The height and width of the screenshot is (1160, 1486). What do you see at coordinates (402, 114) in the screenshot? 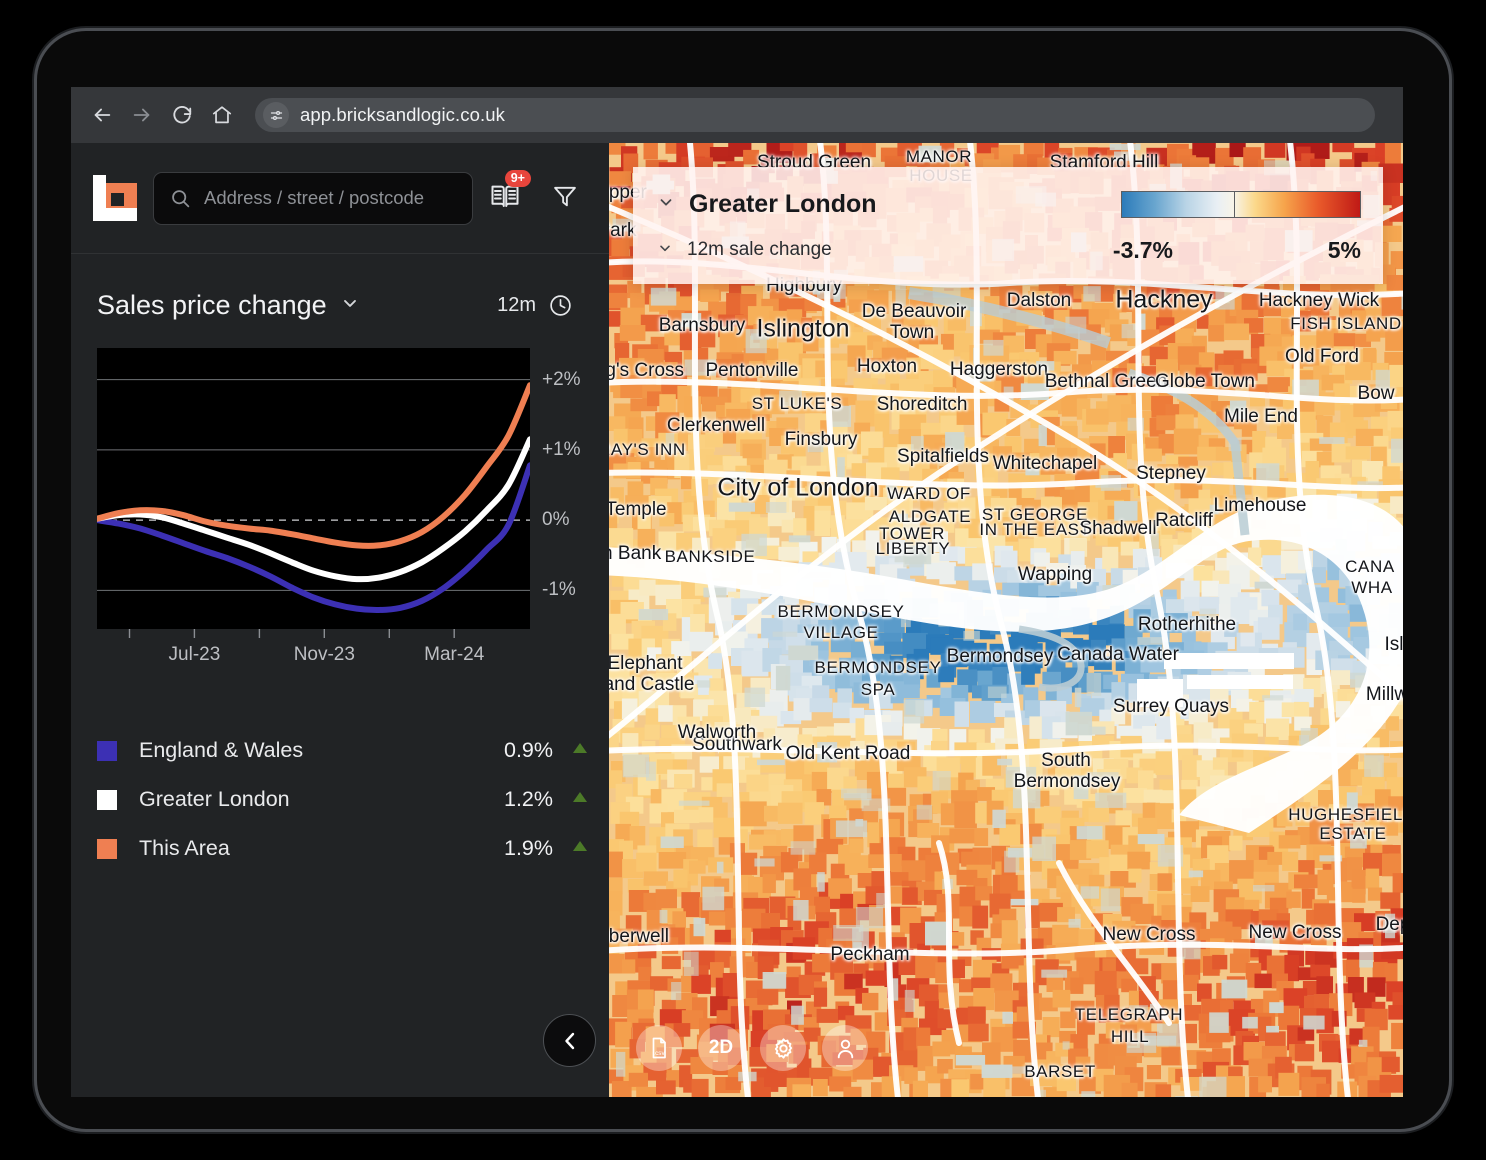
I see `url-text: app.bricksandlogic.co.uk` at bounding box center [402, 114].